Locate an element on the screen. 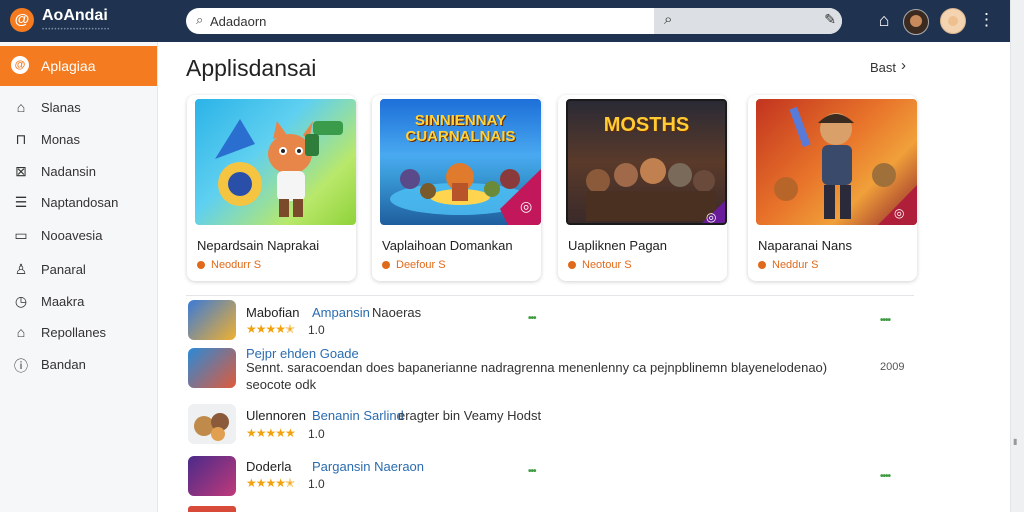 The width and height of the screenshot is (1024, 512). search-bar: ⌕ ⌕ ✎ is located at coordinates (514, 21).